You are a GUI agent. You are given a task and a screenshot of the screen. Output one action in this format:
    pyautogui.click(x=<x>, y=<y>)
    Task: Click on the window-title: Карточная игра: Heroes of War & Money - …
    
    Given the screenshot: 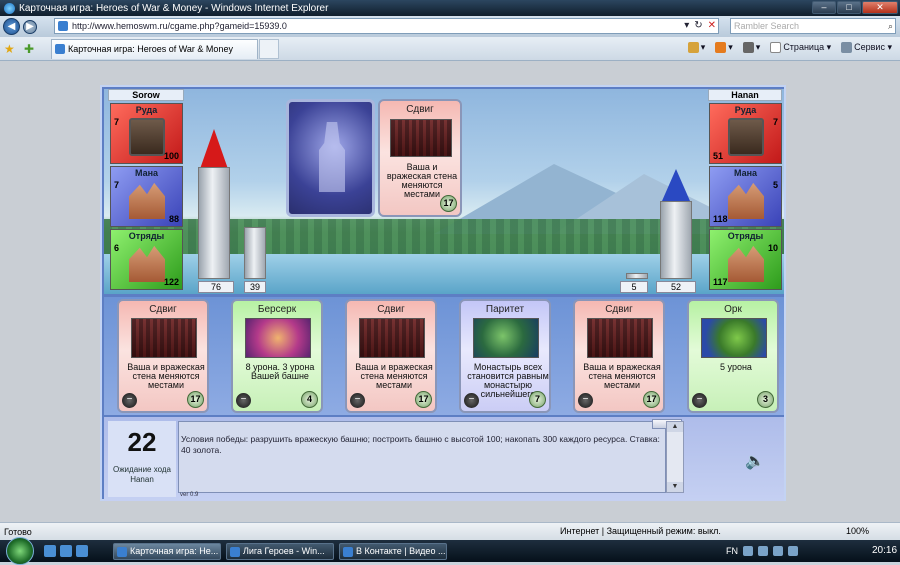 What is the action you would take?
    pyautogui.click(x=174, y=8)
    